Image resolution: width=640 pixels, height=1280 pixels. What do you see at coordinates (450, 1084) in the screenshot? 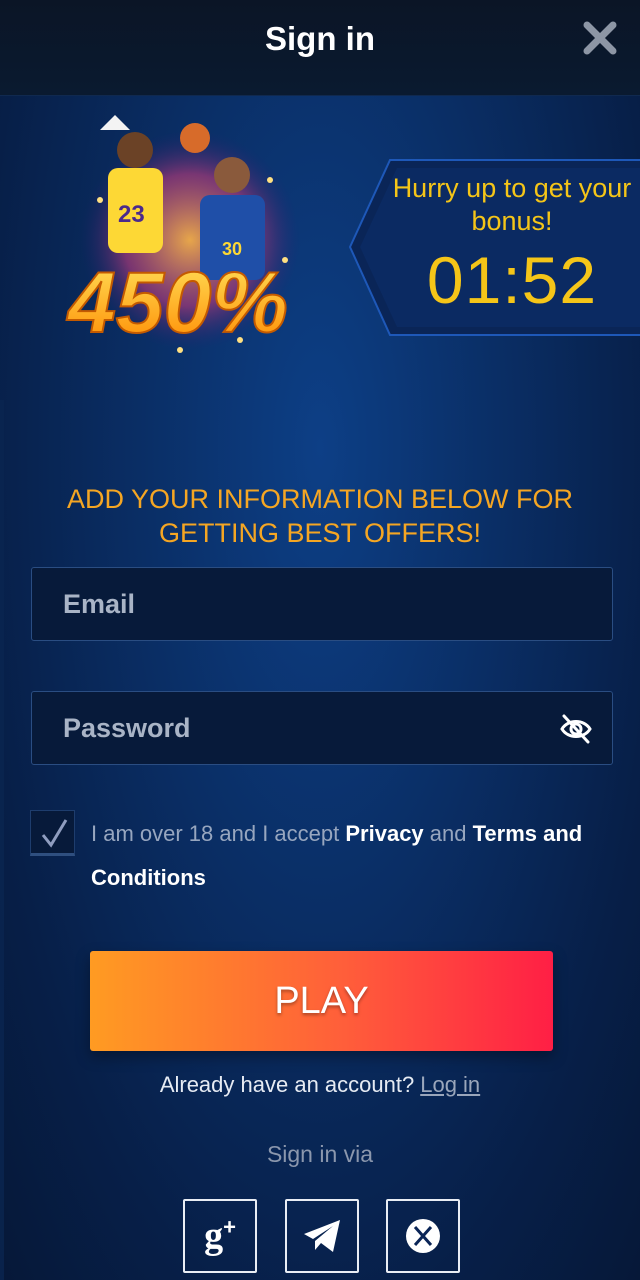
I see `login-link: Log in` at bounding box center [450, 1084].